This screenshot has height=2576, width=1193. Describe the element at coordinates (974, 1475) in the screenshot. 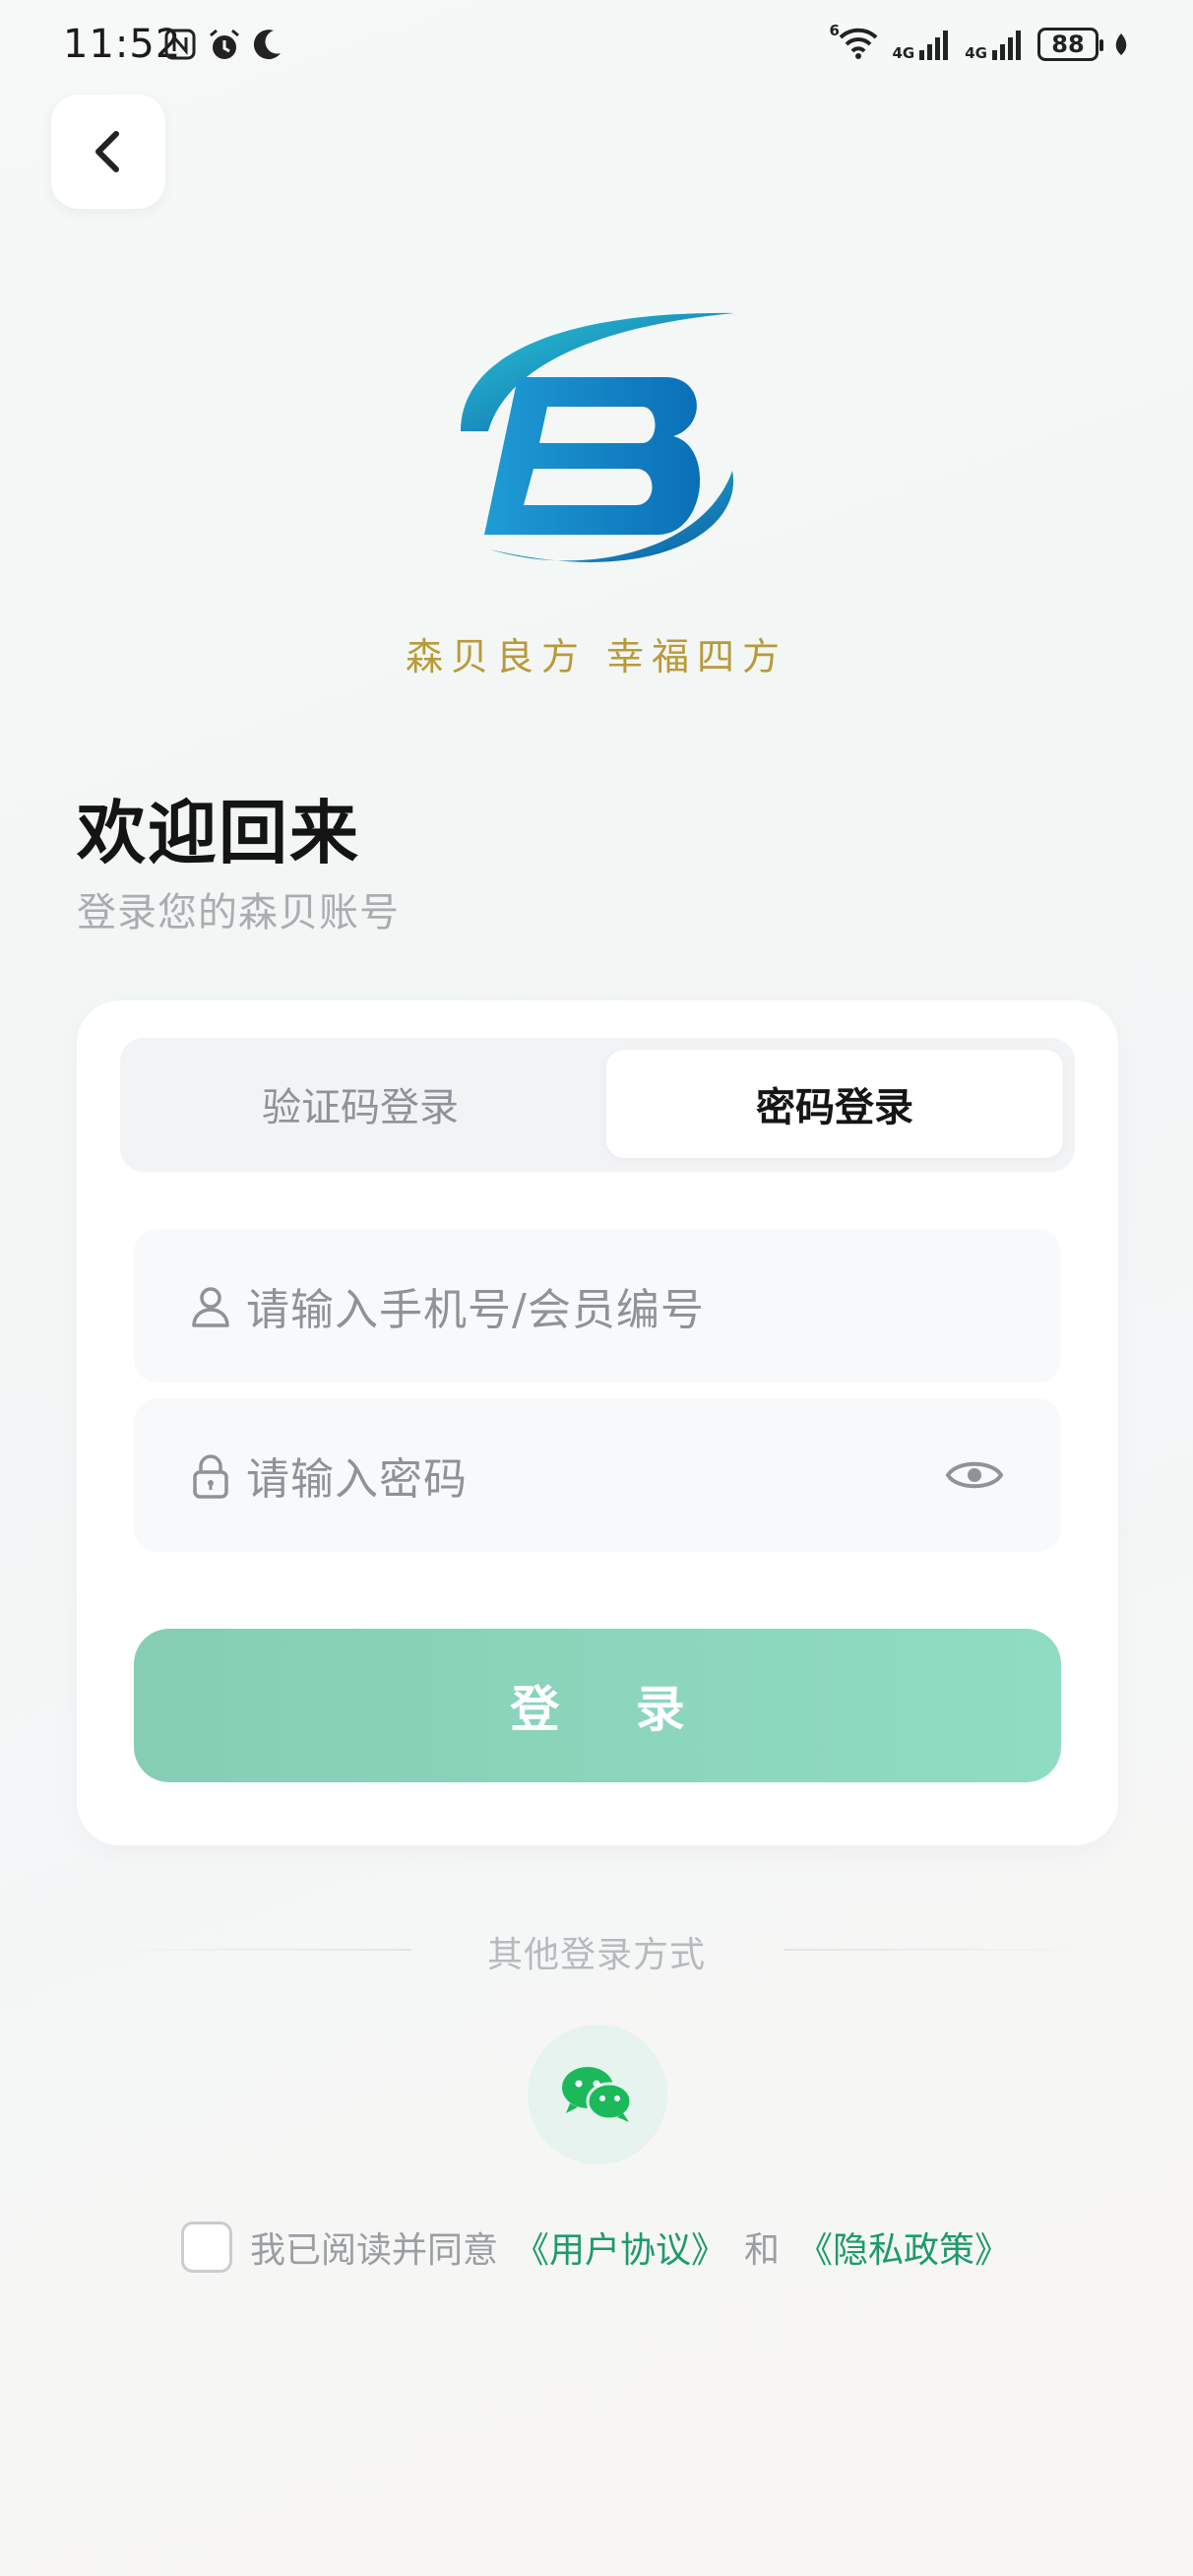

I see `eye-icon` at that location.